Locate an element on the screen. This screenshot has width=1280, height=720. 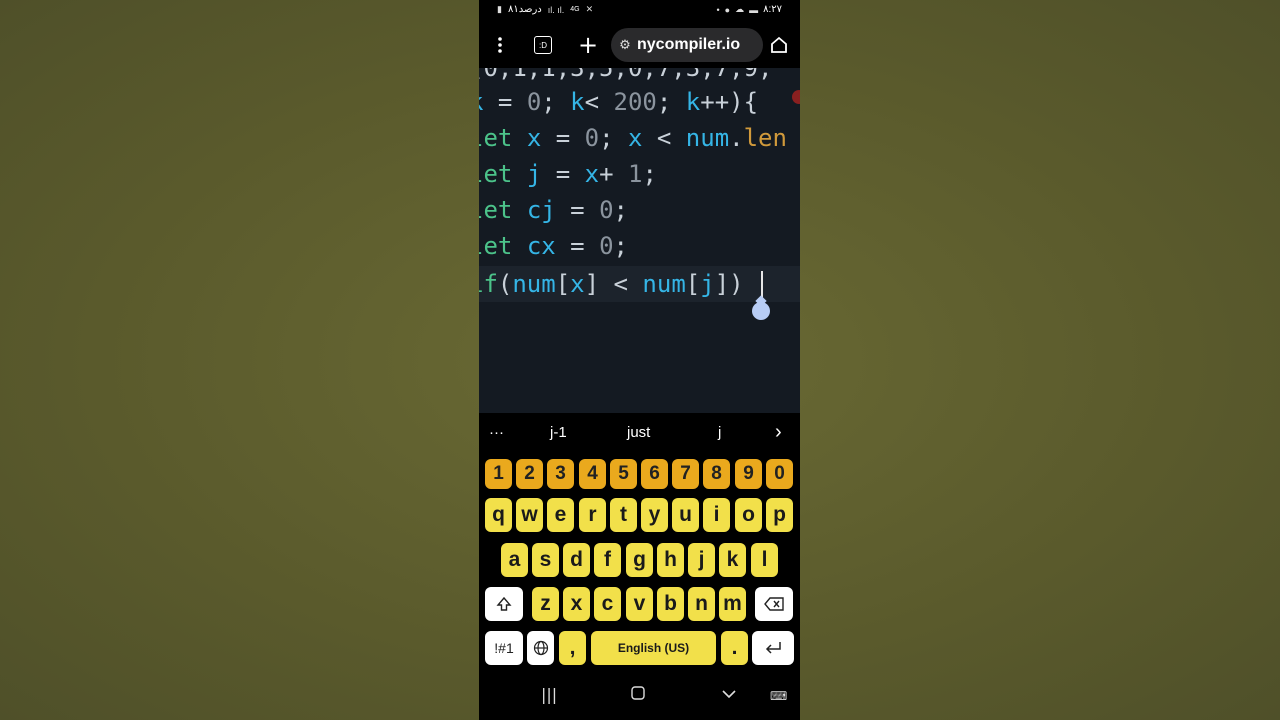
home-icon is located at coordinates (779, 45).